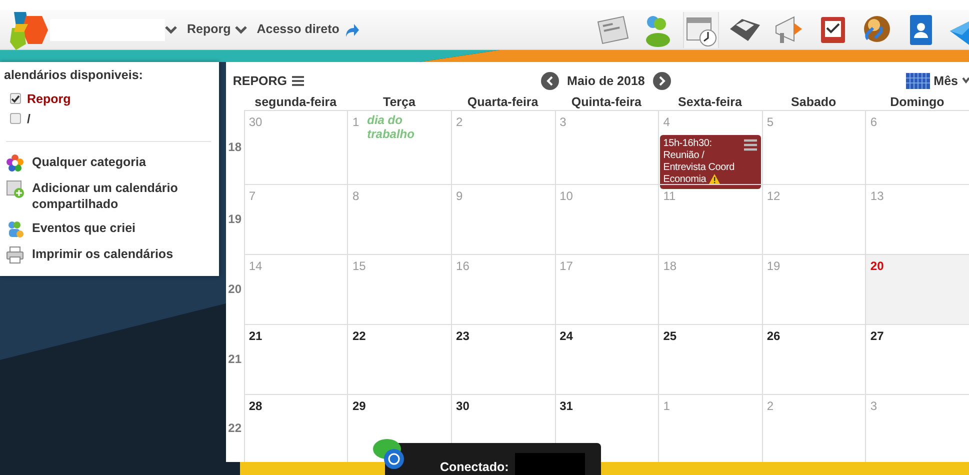 Image resolution: width=969 pixels, height=475 pixels. What do you see at coordinates (874, 122) in the screenshot?
I see `day-number: 6` at bounding box center [874, 122].